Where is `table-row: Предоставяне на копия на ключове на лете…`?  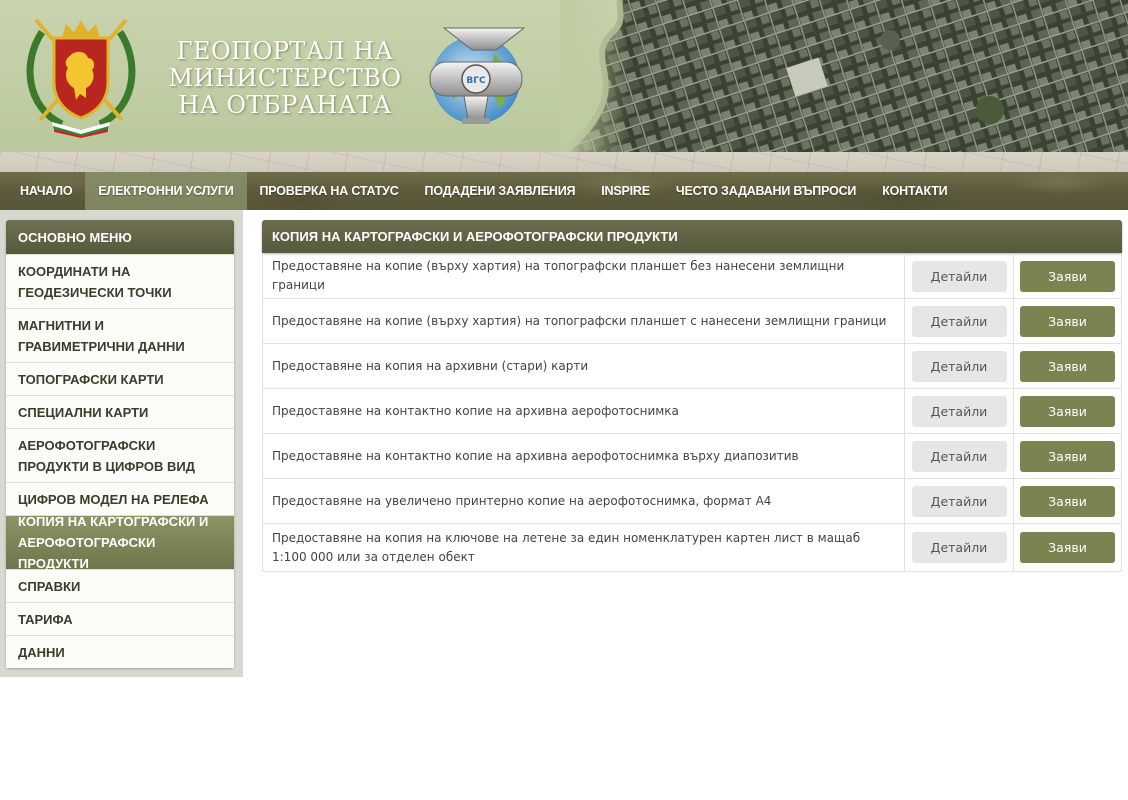 table-row: Предоставяне на копия на ключове на лете… is located at coordinates (692, 548).